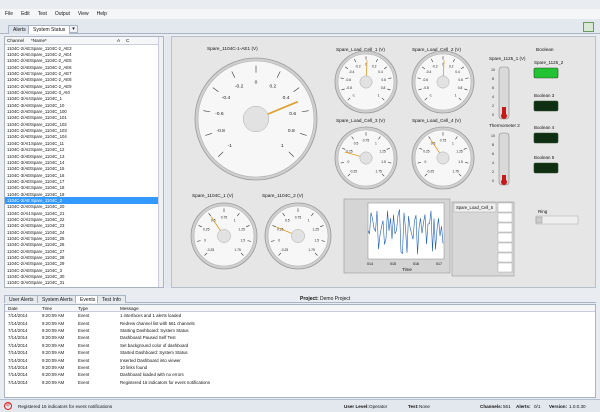 The image size is (600, 412). What do you see at coordinates (51, 67) in the screenshot?
I see `channel-name-cell: Spare_1104C-2_AE6` at bounding box center [51, 67].